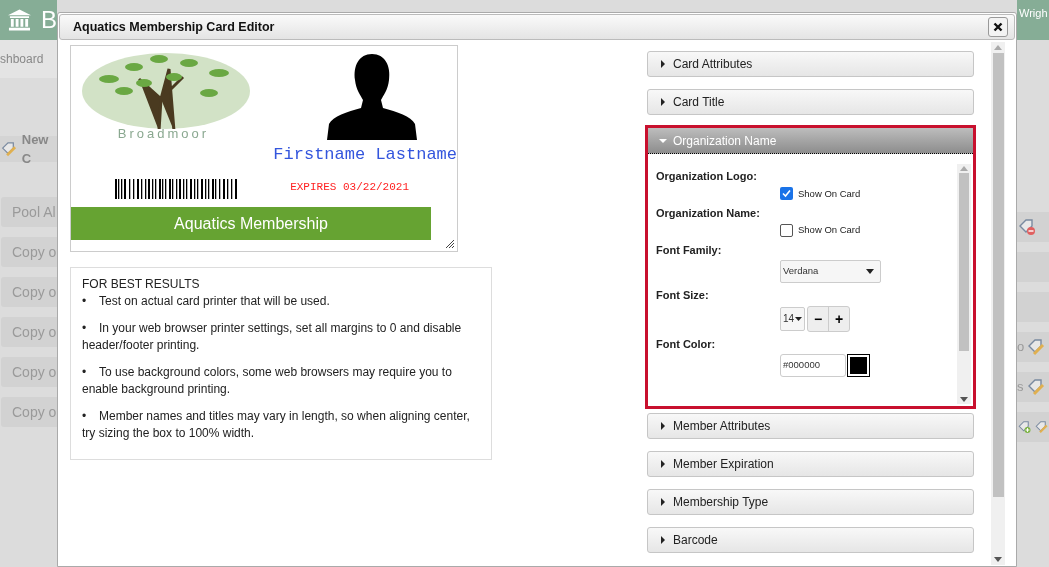 The width and height of the screenshot is (1049, 567). What do you see at coordinates (1027, 227) in the screenshot?
I see `tag-minus-icon` at bounding box center [1027, 227].